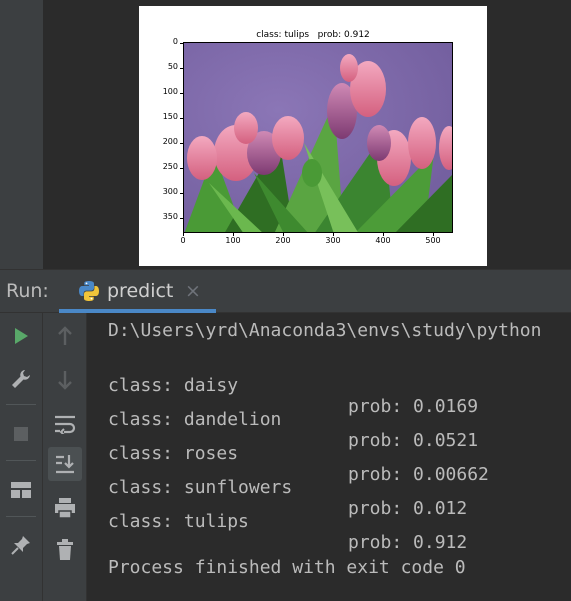 This screenshot has height=601, width=571. I want to click on result-prob: prob: 0.0169, so click(413, 406).